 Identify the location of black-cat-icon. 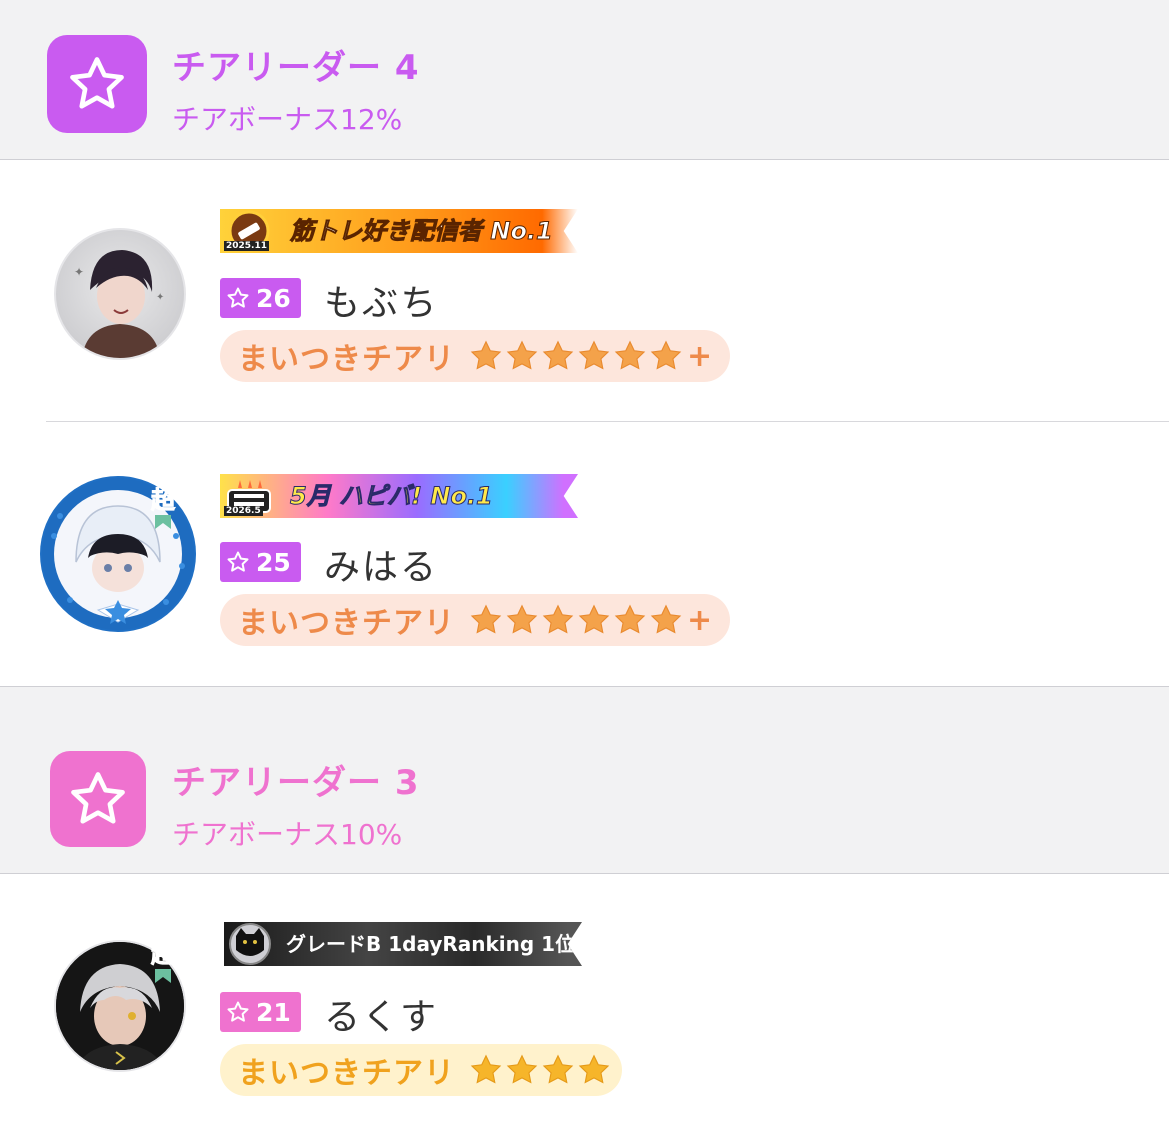
(250, 944).